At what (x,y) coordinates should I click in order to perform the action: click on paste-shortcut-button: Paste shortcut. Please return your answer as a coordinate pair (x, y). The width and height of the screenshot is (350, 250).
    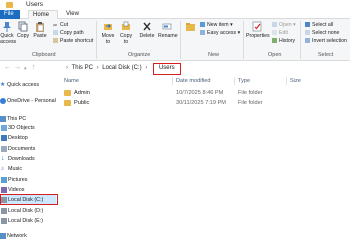
    Looking at the image, I should click on (73, 41).